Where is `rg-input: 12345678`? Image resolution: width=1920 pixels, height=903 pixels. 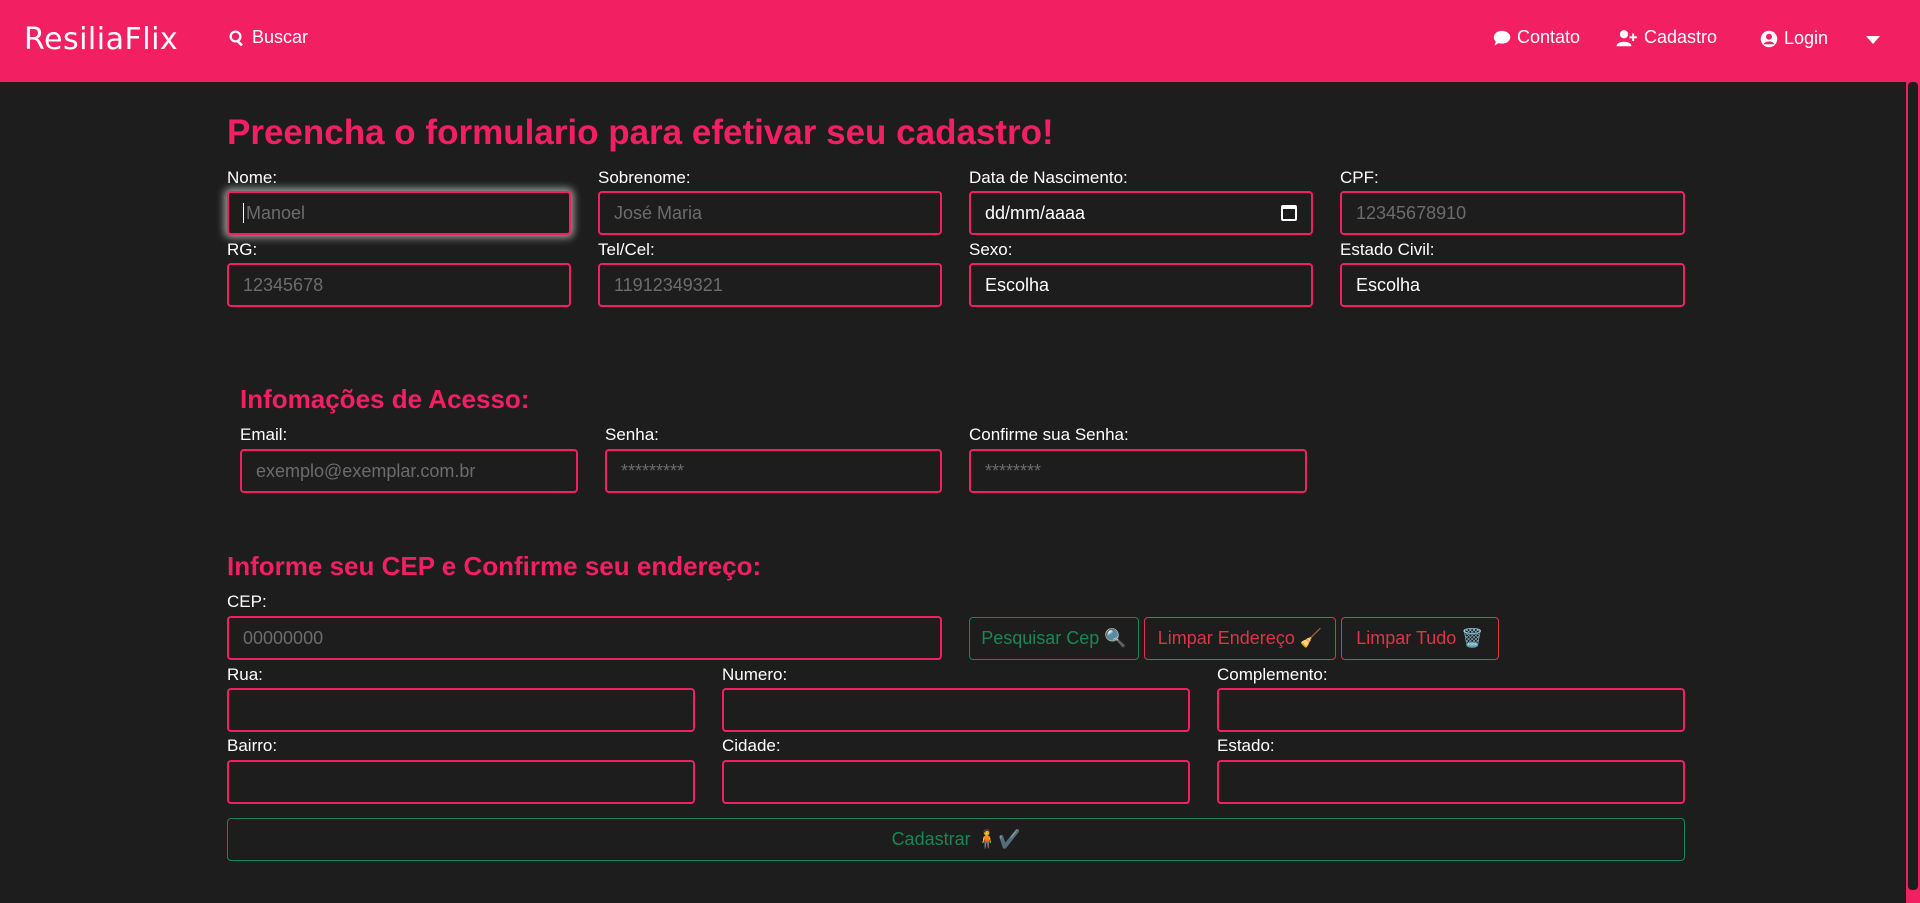 rg-input: 12345678 is located at coordinates (399, 285).